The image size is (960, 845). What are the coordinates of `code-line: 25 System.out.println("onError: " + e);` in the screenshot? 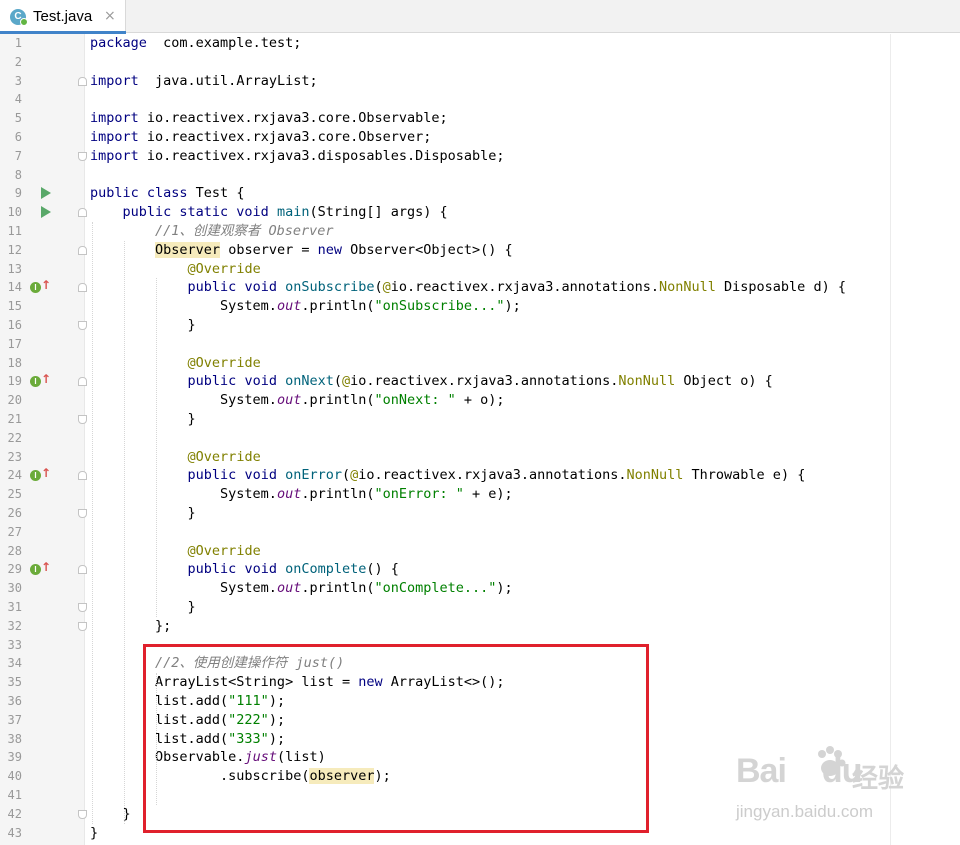 It's located at (480, 494).